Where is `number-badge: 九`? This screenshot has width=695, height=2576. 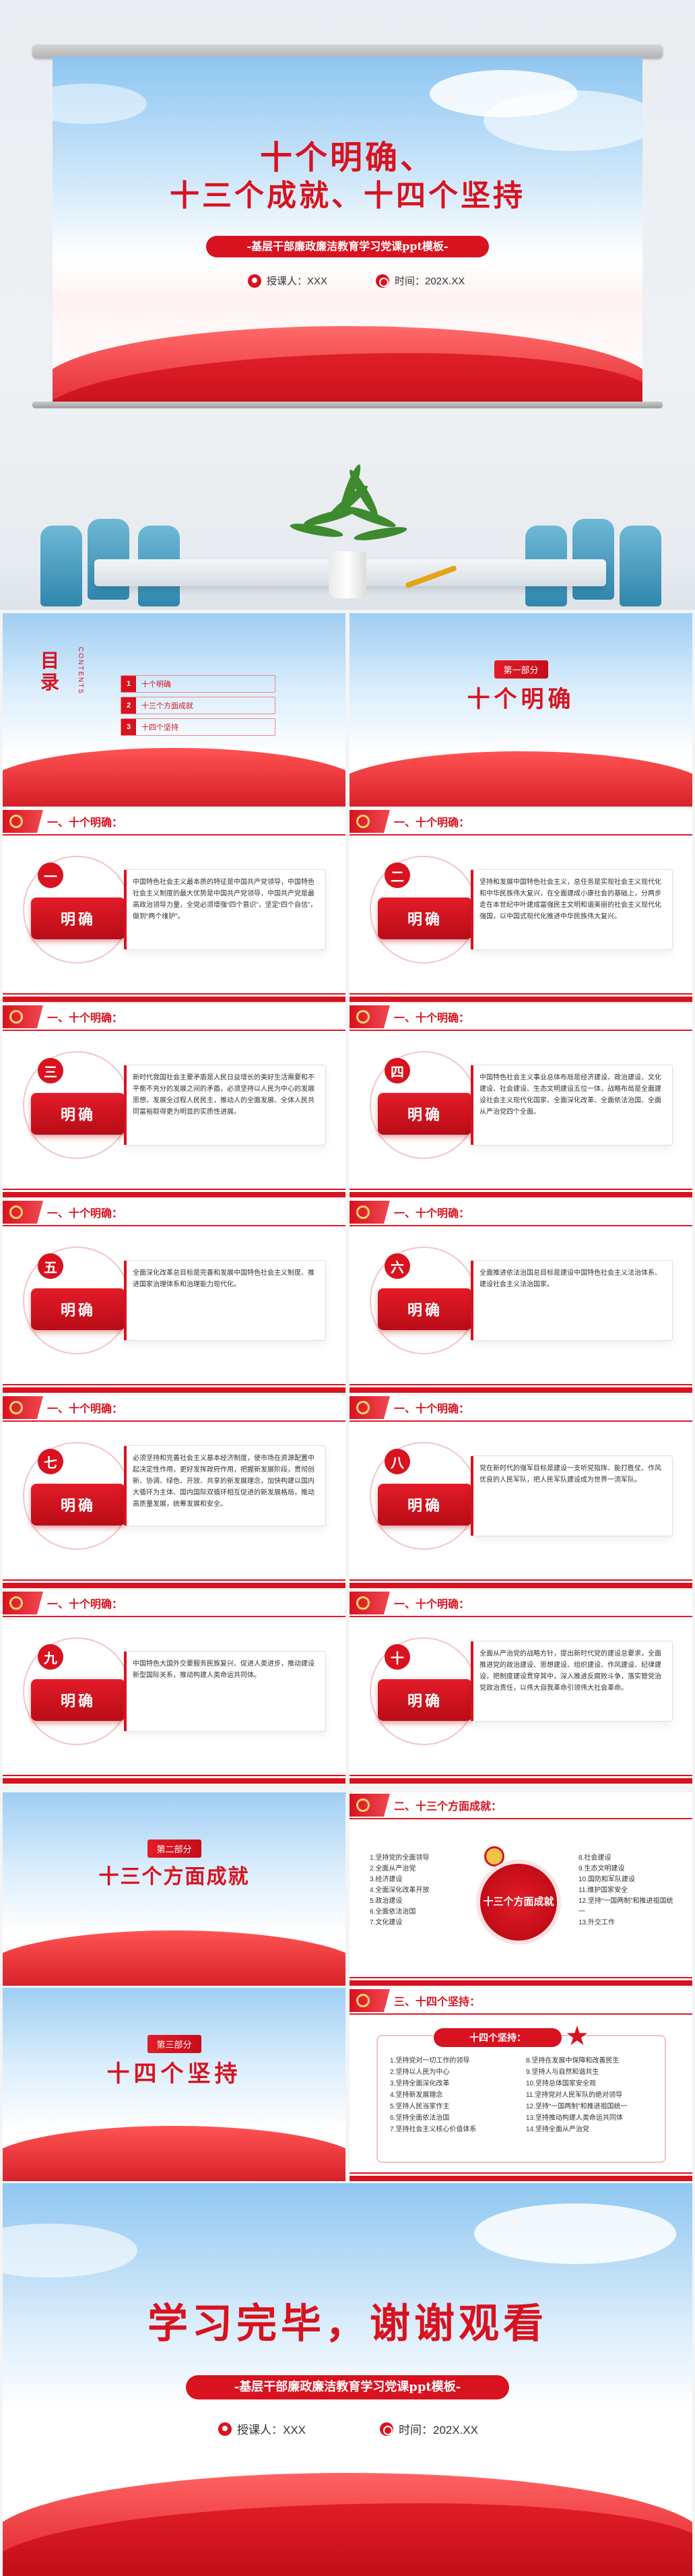 number-badge: 九 is located at coordinates (50, 1657).